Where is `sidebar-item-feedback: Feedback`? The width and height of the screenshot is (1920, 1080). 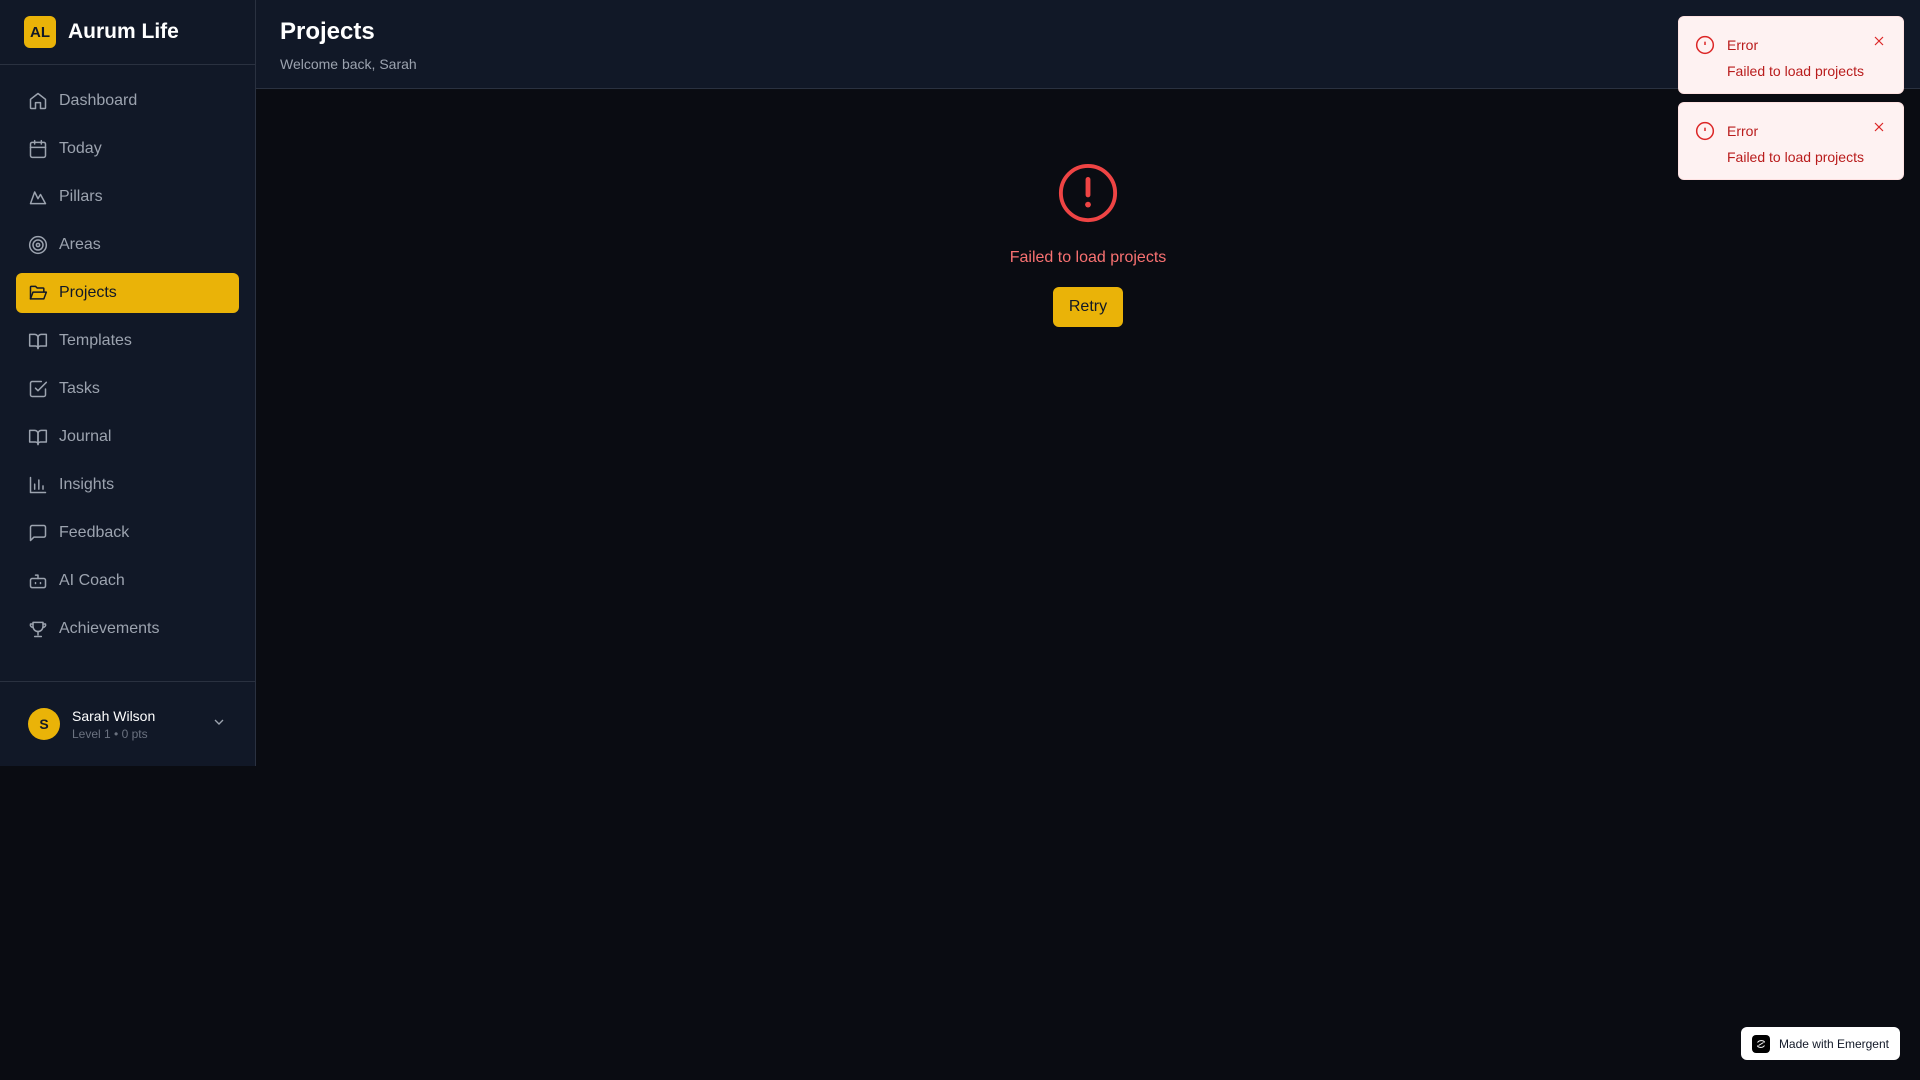 sidebar-item-feedback: Feedback is located at coordinates (127, 533).